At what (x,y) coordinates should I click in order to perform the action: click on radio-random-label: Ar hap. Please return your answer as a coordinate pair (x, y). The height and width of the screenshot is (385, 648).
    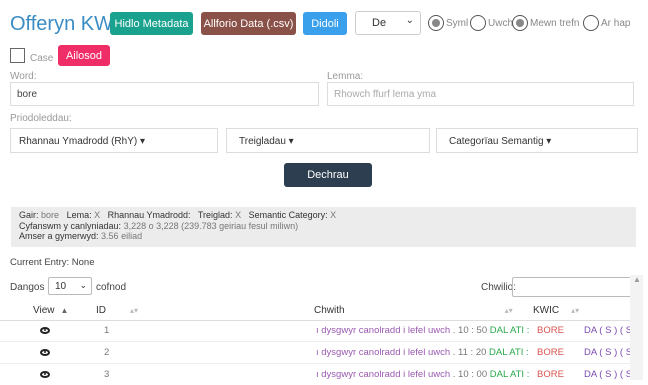
    Looking at the image, I should click on (616, 23).